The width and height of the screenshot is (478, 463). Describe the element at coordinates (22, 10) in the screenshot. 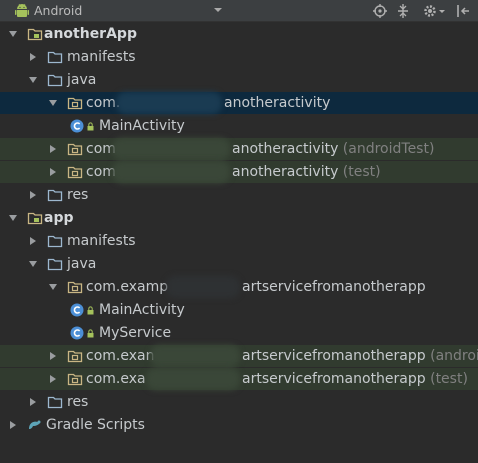

I see `android-icon` at that location.